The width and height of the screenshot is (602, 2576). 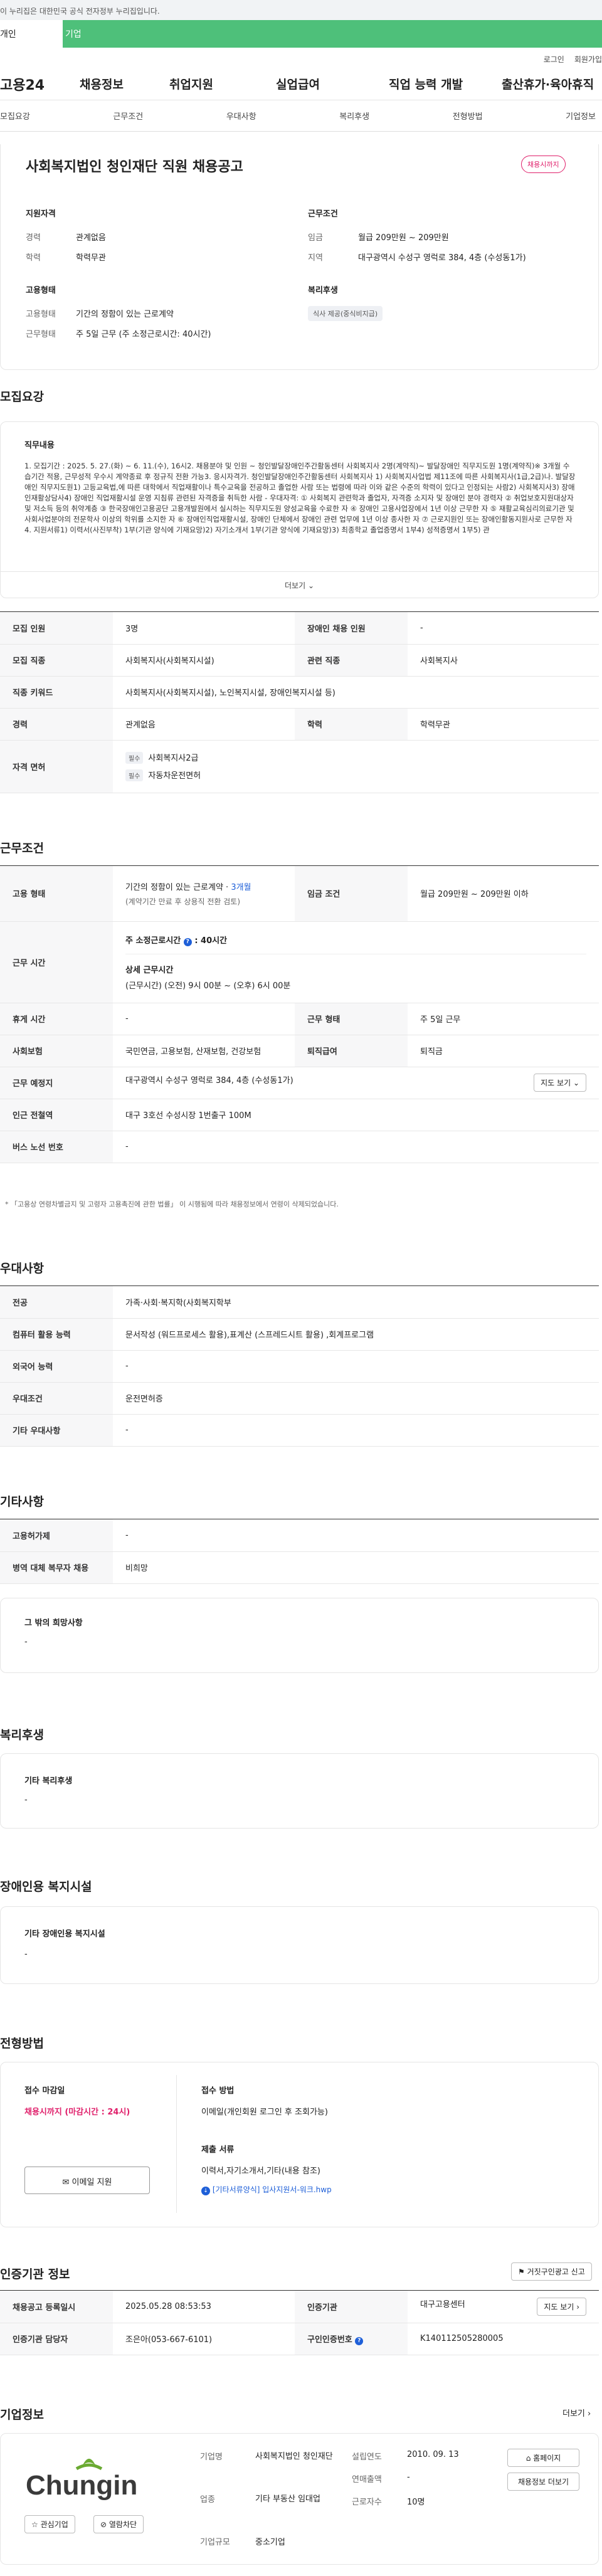 What do you see at coordinates (299, 1791) in the screenshot?
I see `welfare-card: 기타 복리후생 -` at bounding box center [299, 1791].